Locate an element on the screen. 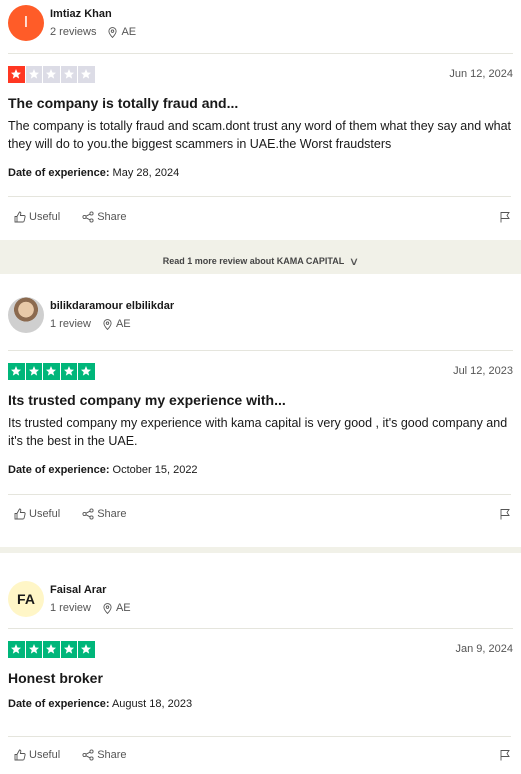  consumer-info: FA Faisal Arar 1 review AE is located at coordinates (260, 599).